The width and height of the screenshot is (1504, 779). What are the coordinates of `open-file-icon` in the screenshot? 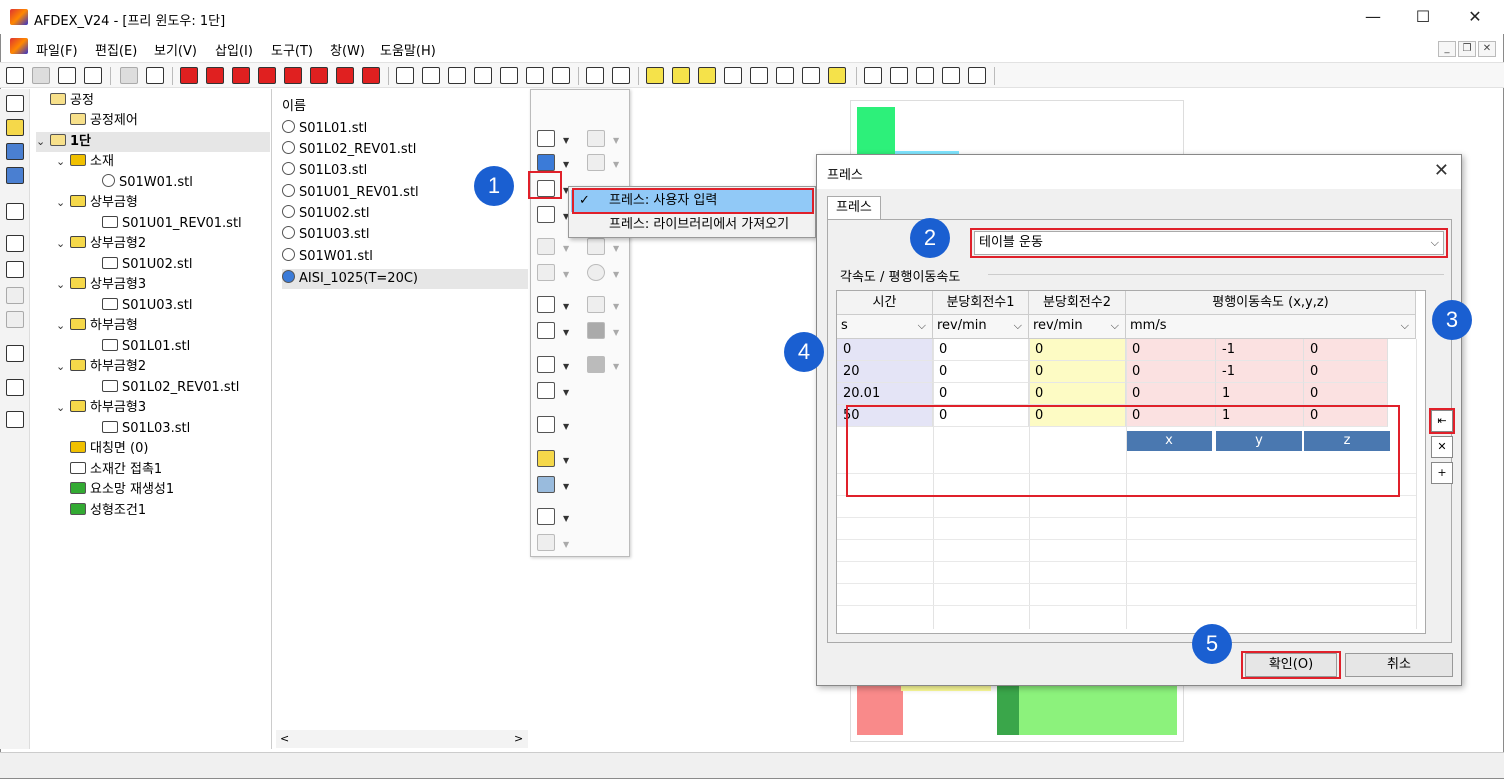 It's located at (41, 75).